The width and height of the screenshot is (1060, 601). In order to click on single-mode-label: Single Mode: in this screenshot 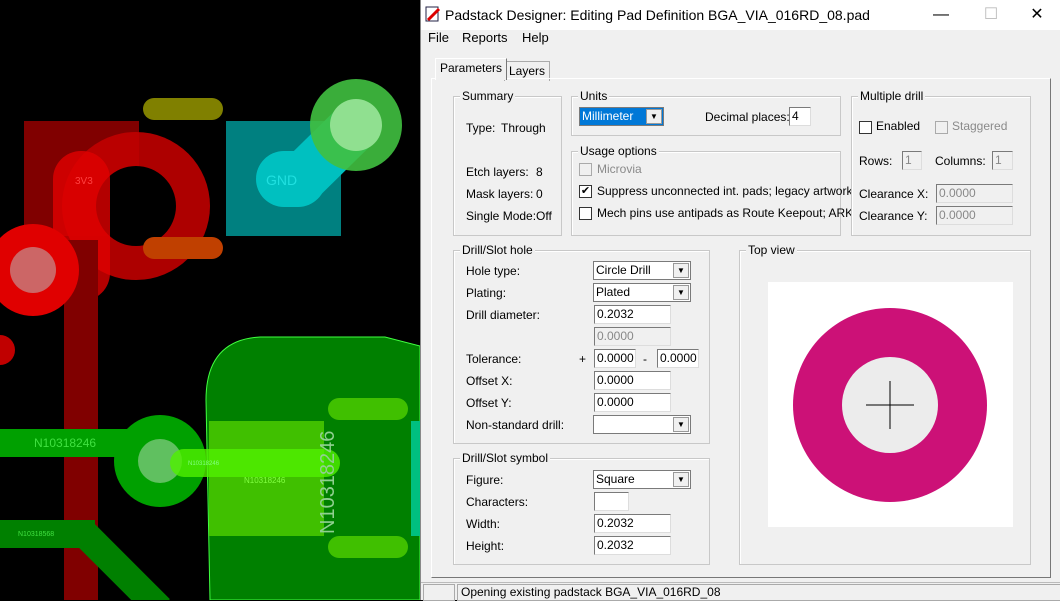, I will do `click(501, 216)`.